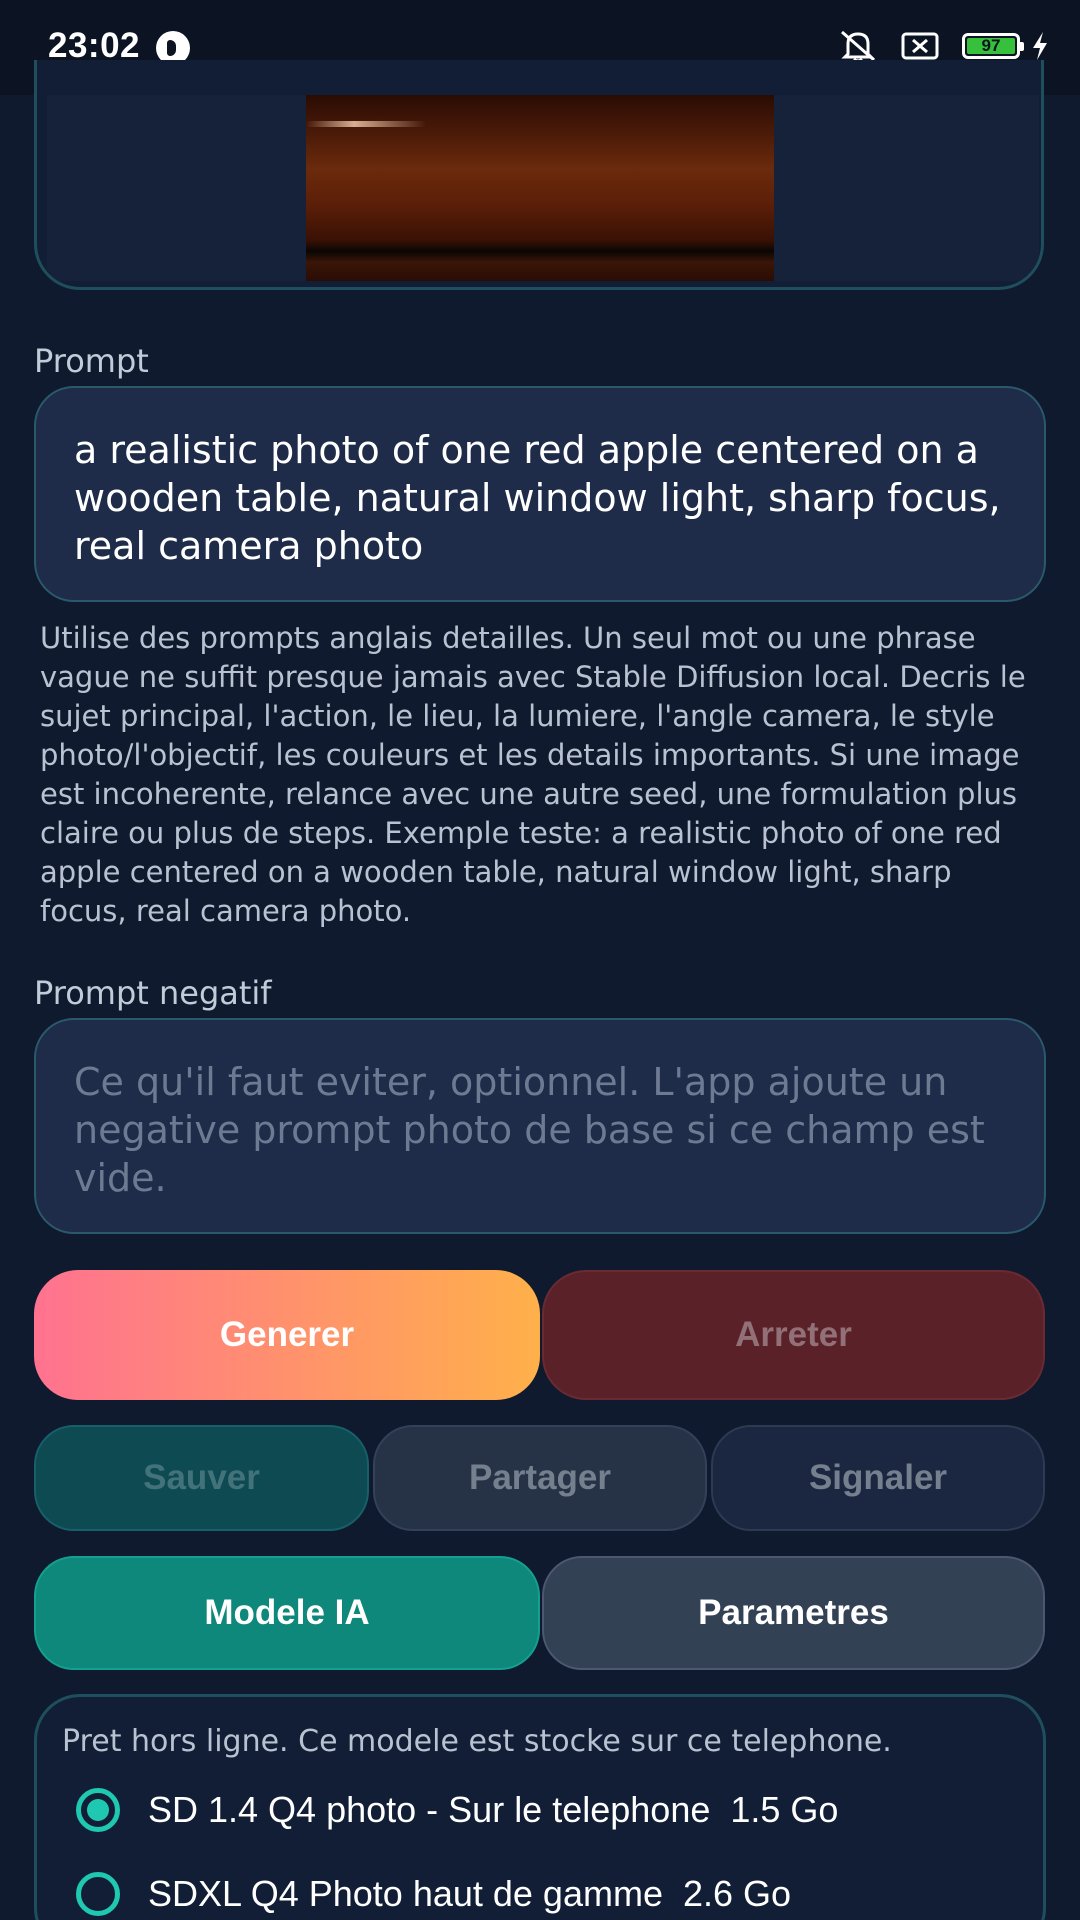  What do you see at coordinates (470, 1893) in the screenshot?
I see `model-option-label: SDXL Q4 Photo haut de gamme 2.6 Go` at bounding box center [470, 1893].